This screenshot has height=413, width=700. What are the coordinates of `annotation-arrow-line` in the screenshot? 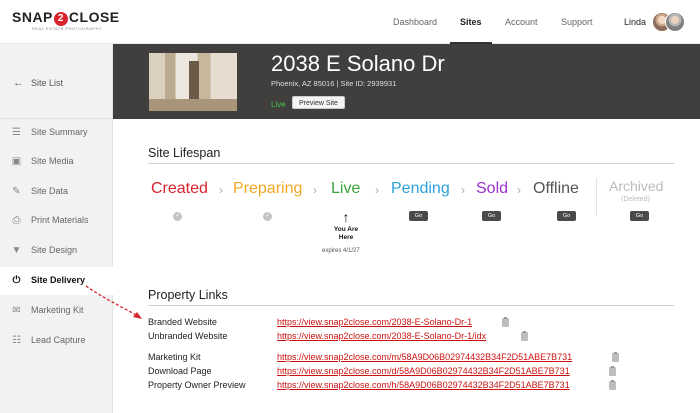 It's located at (112, 301).